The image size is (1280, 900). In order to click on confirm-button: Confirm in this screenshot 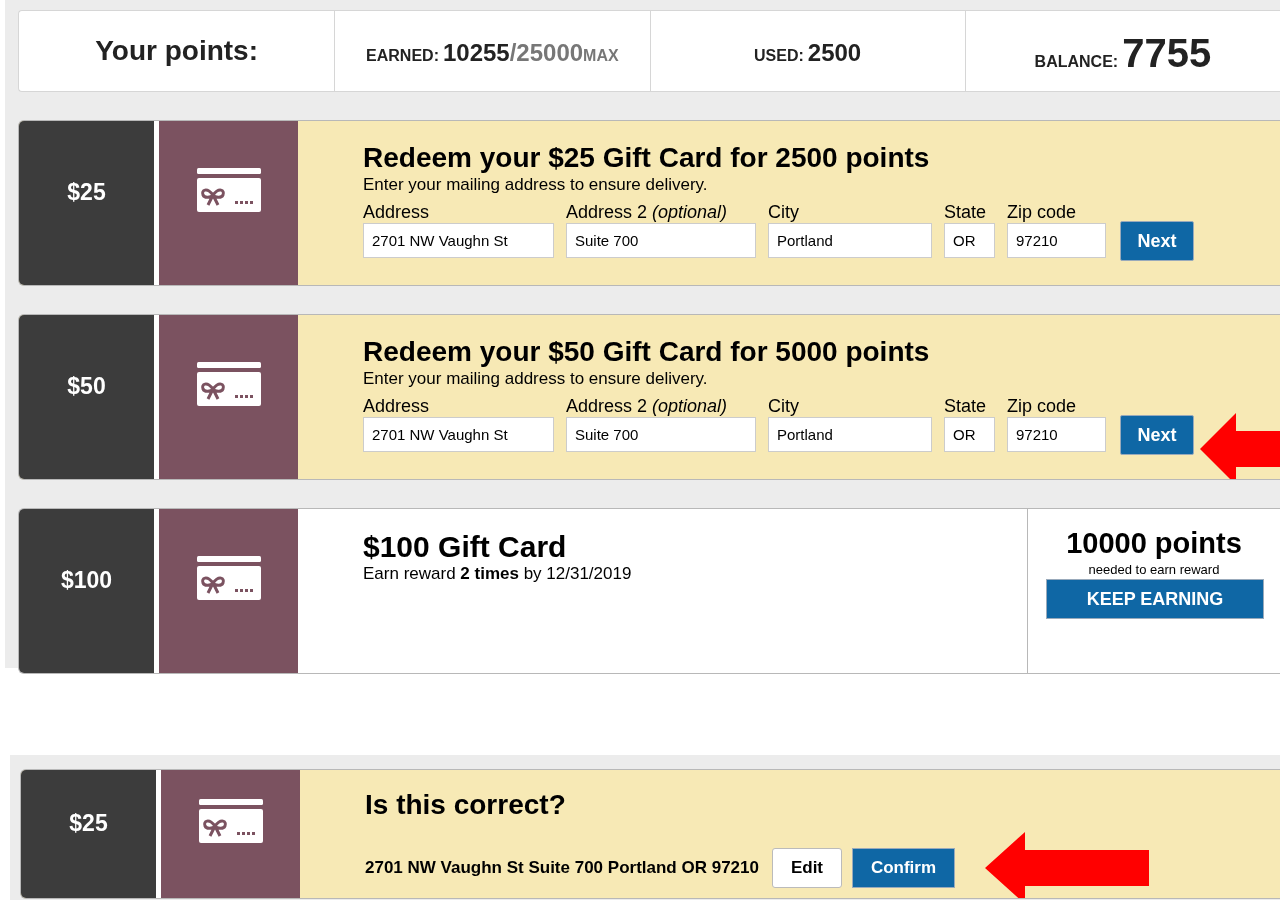, I will do `click(903, 868)`.